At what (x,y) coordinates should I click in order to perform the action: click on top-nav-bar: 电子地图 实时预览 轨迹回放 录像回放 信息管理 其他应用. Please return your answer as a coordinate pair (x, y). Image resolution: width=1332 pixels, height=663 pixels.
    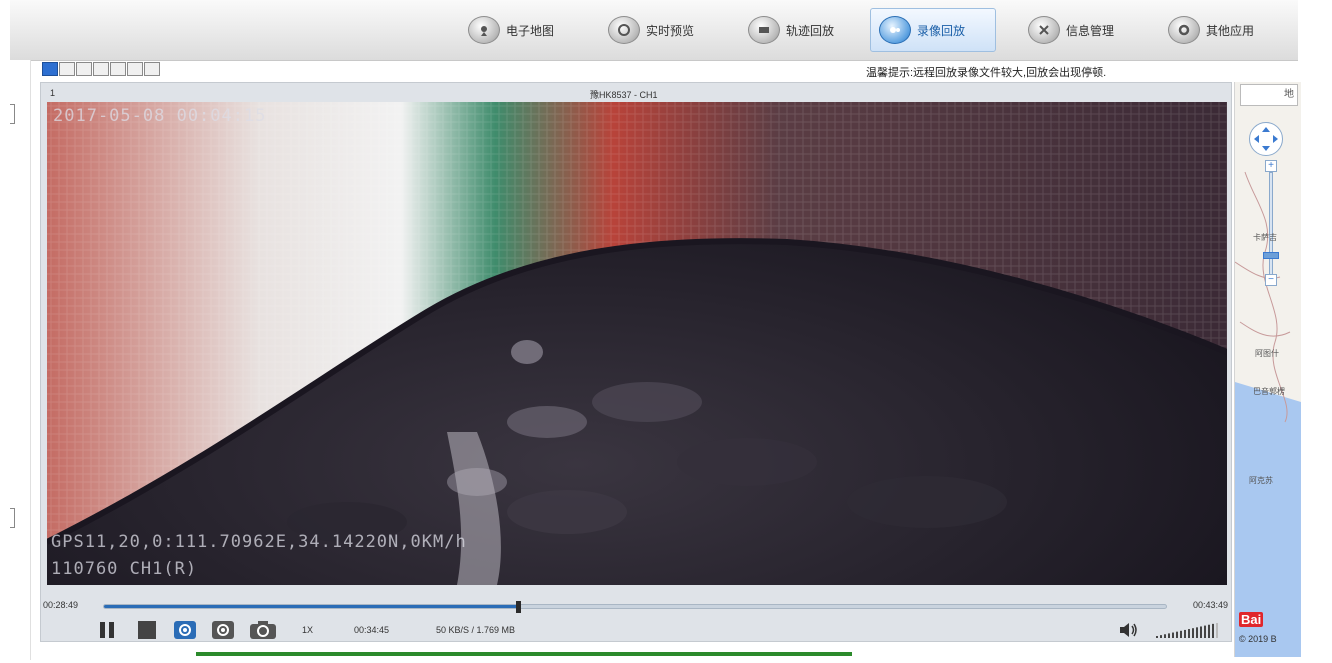
    Looking at the image, I should click on (654, 30).